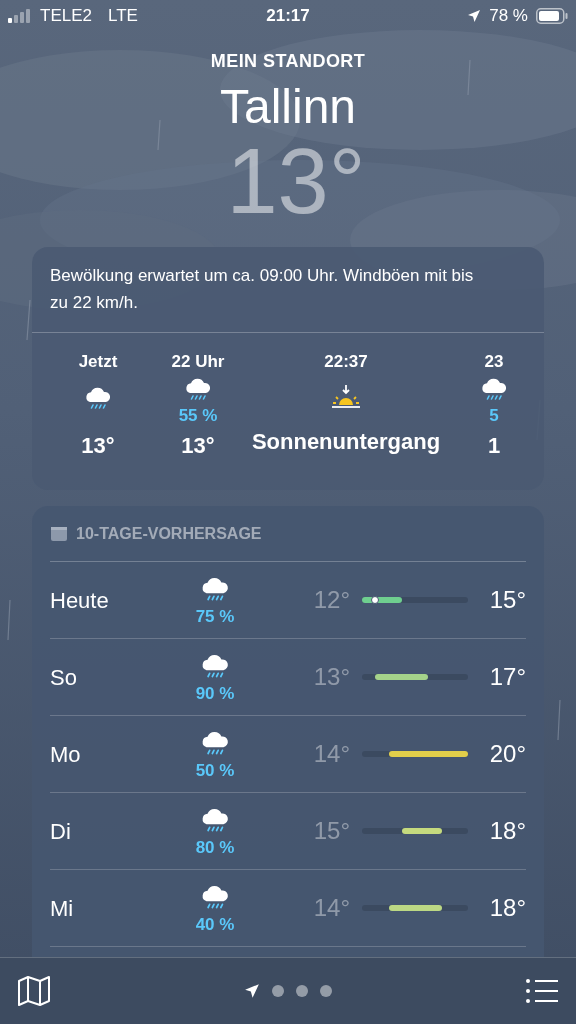 This screenshot has height=1024, width=576. I want to click on hour-label: Jetzt, so click(98, 362).